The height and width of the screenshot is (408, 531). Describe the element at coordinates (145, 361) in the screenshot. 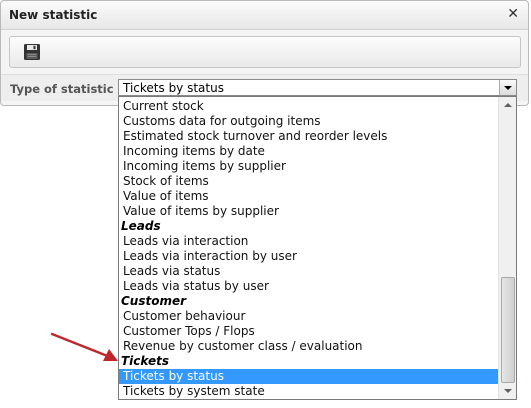

I see `dropdown-group-tickets: Tickets` at that location.